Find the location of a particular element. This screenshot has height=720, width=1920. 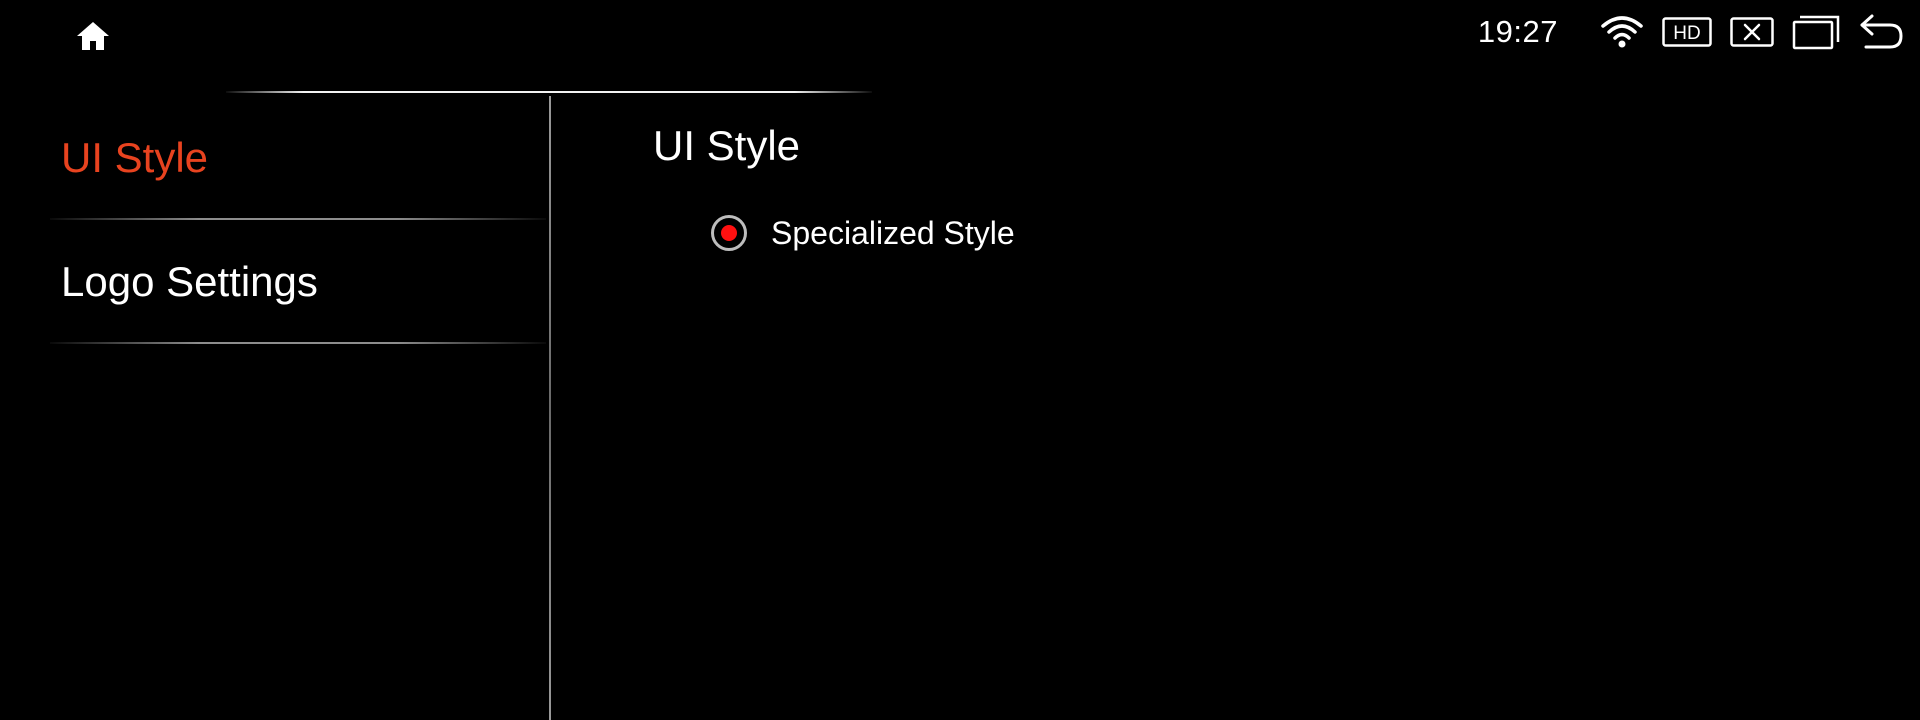

close-box-icon is located at coordinates (1752, 32).